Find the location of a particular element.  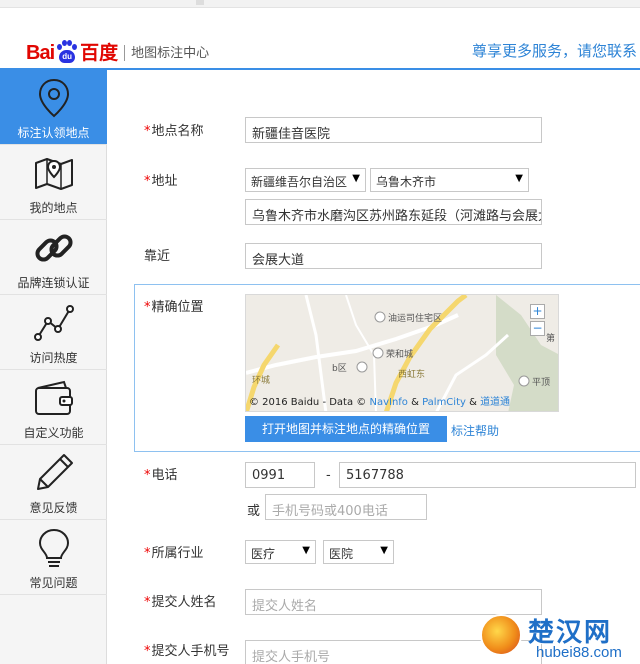

location-pin-icon is located at coordinates (54, 98).